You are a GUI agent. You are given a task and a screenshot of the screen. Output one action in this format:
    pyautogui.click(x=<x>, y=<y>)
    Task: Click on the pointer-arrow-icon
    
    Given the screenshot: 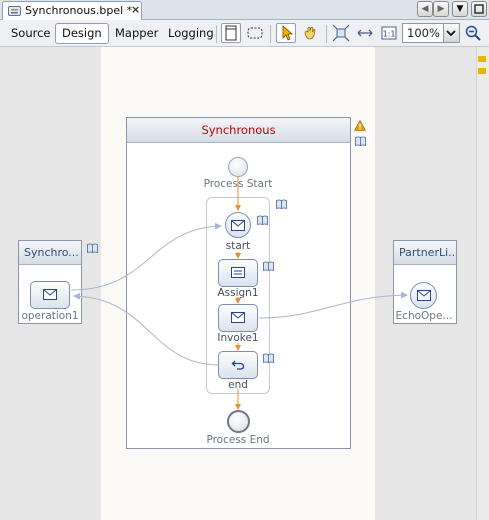 What is the action you would take?
    pyautogui.click(x=288, y=33)
    